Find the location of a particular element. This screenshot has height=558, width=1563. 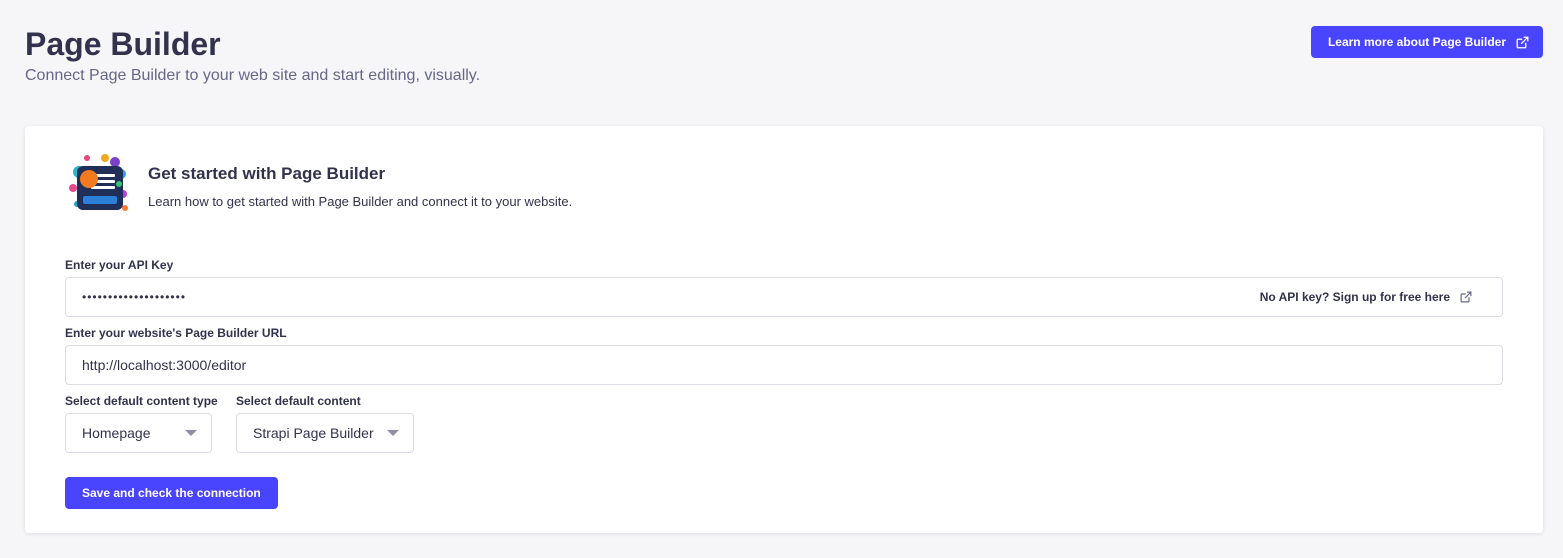

page-title: Page Builder is located at coordinates (123, 44).